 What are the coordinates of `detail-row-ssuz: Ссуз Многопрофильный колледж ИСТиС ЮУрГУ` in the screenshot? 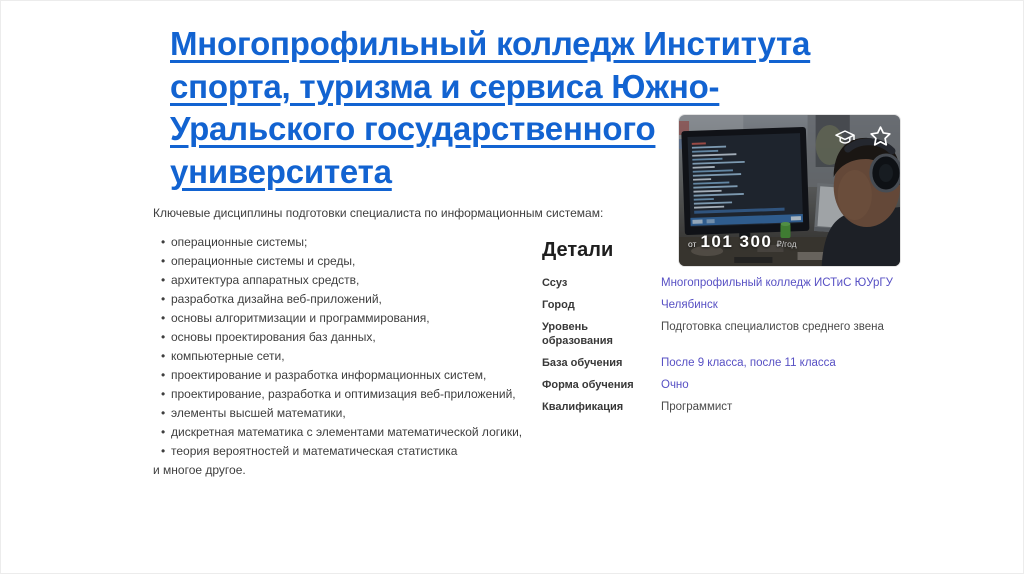 It's located at (724, 283).